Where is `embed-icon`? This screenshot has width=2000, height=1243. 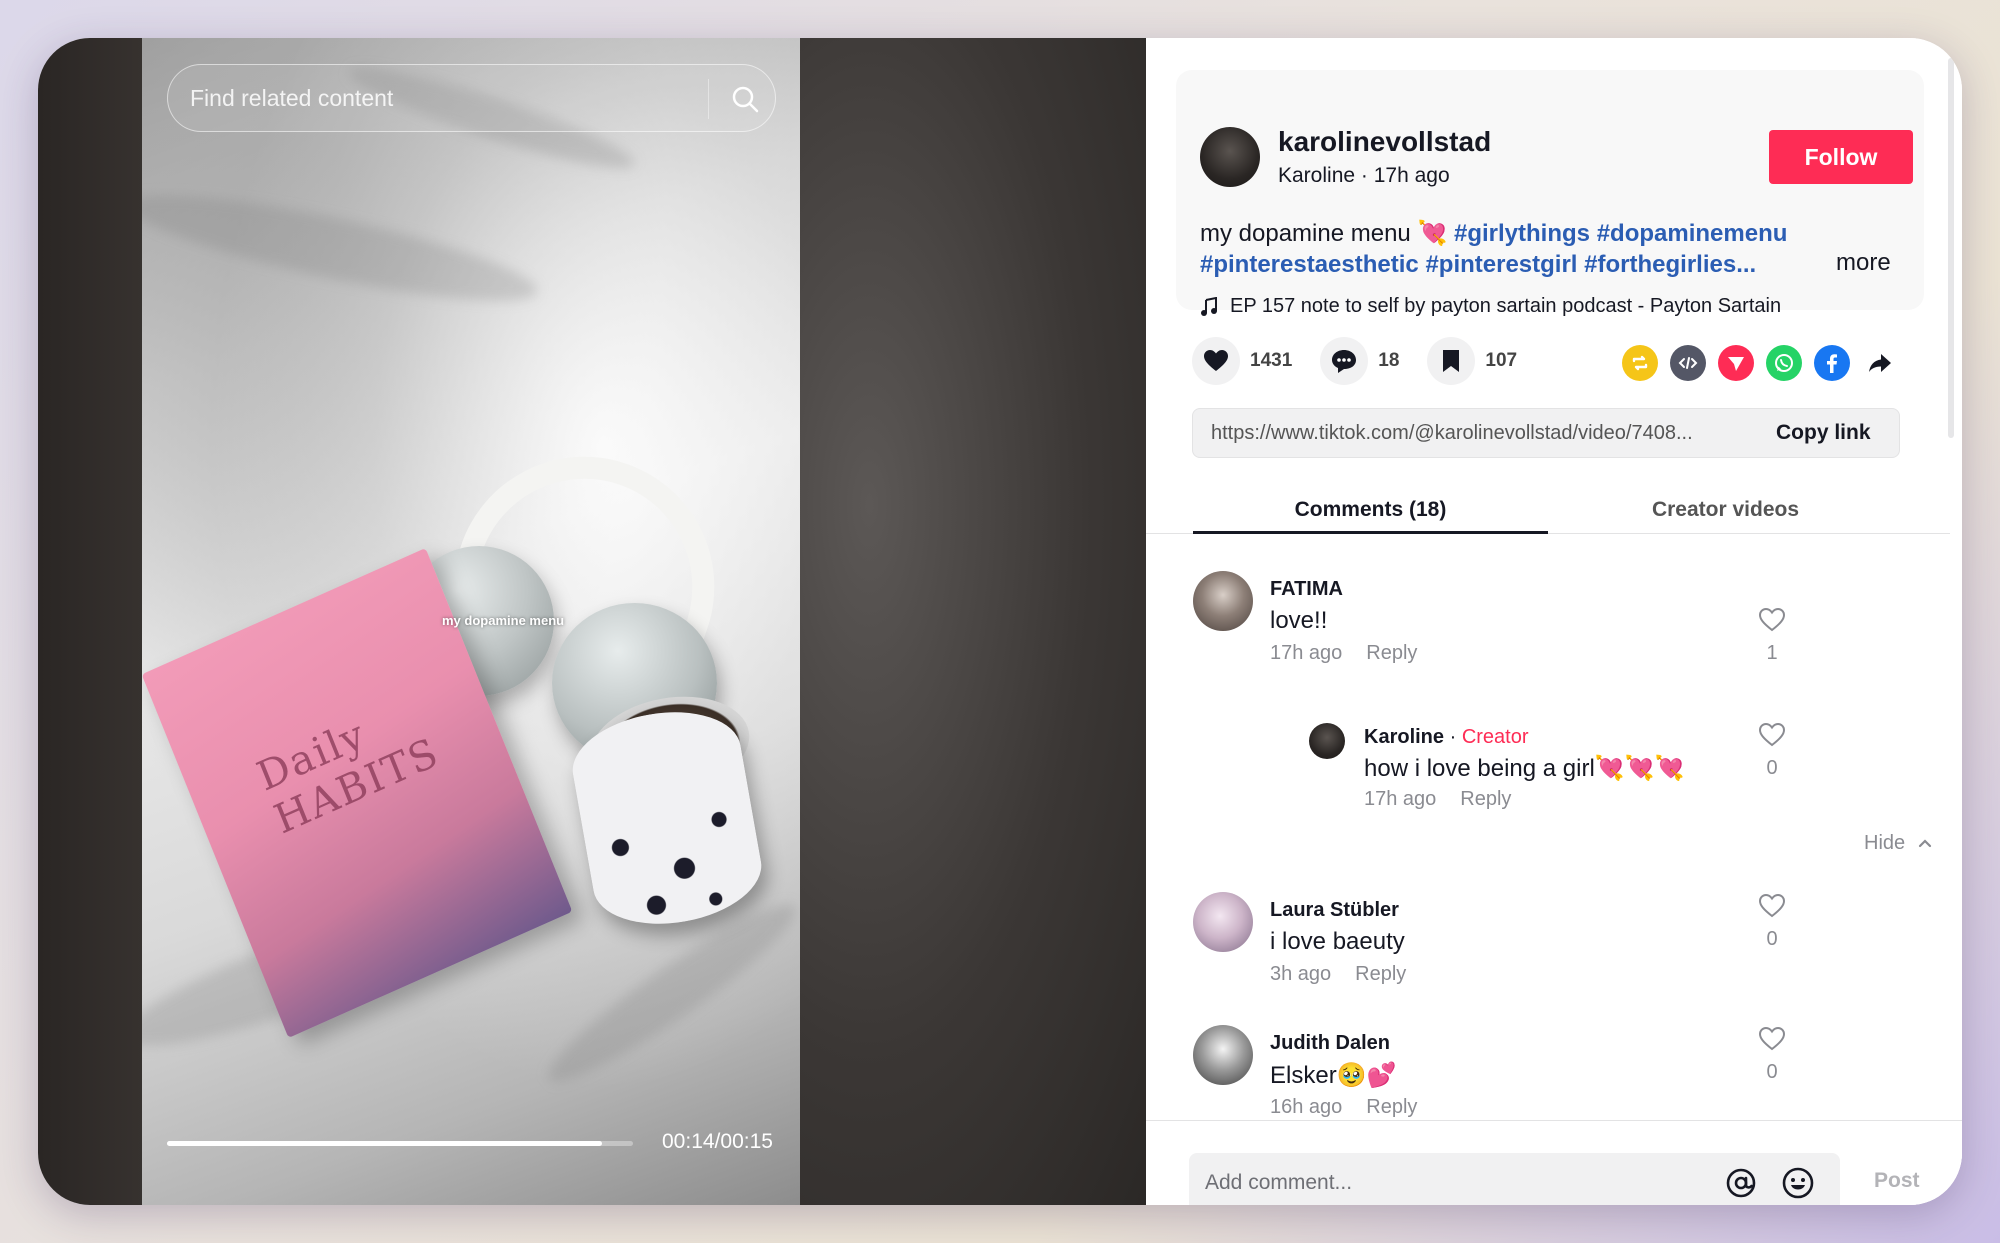 embed-icon is located at coordinates (1688, 363).